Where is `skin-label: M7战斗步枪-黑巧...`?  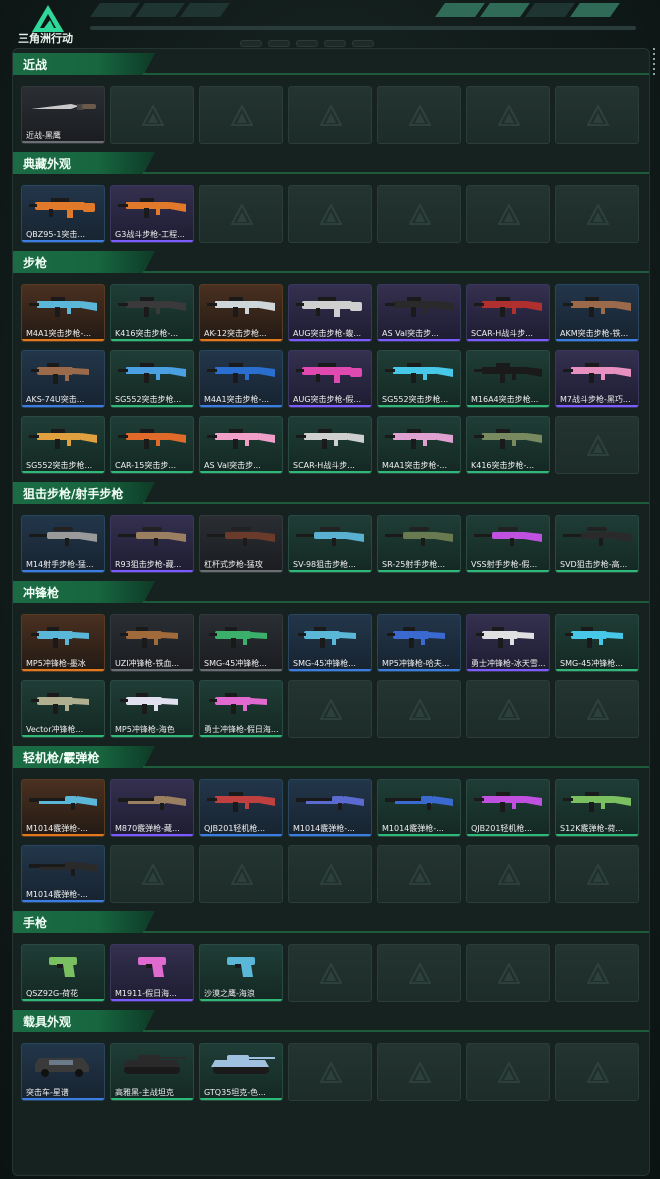
skin-label: M7战斗步枪-黑巧... is located at coordinates (595, 399).